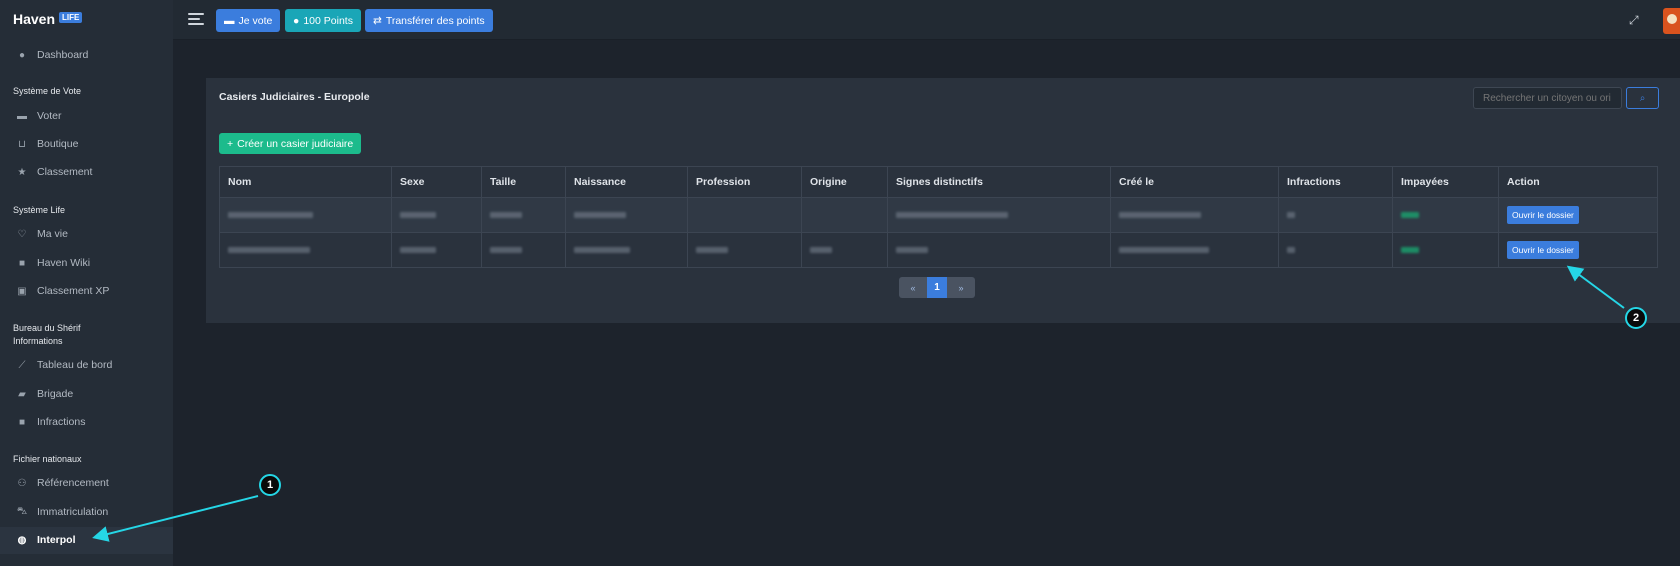  What do you see at coordinates (61, 422) in the screenshot?
I see `sidebar-item-label: Infractions` at bounding box center [61, 422].